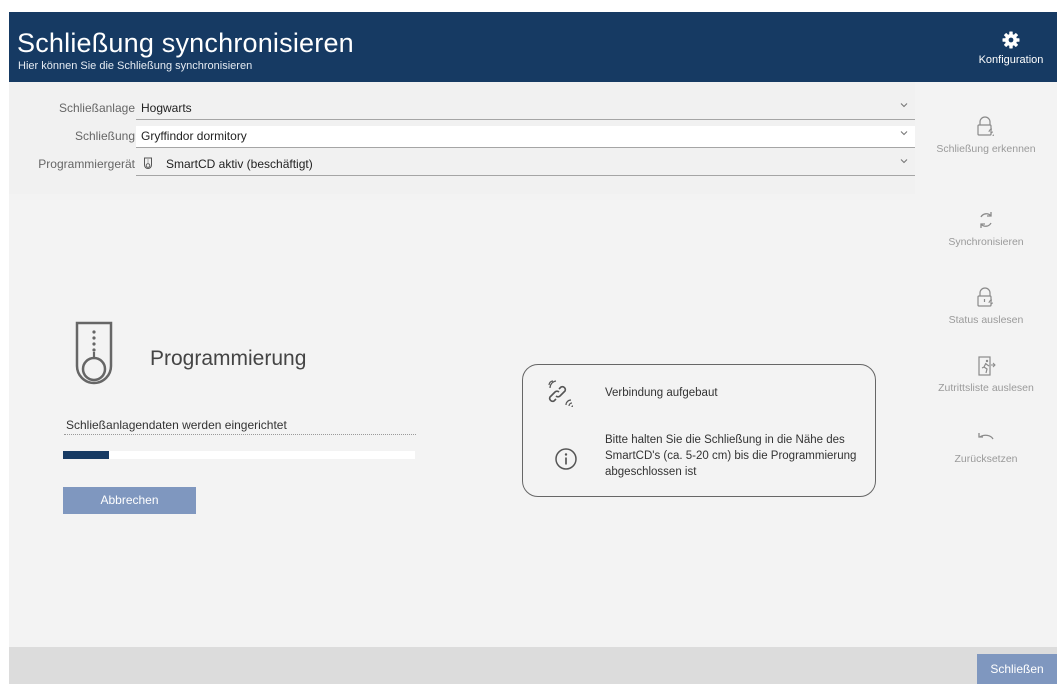  Describe the element at coordinates (104, 136) in the screenshot. I see `lock-label: Schließung` at that location.